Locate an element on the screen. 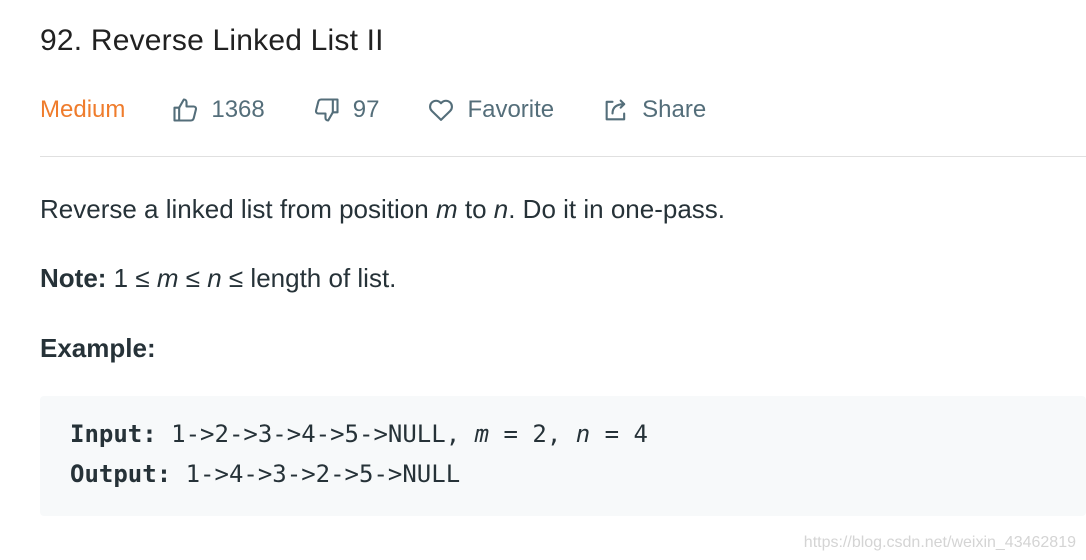 Image resolution: width=1086 pixels, height=560 pixels. note-text: ≤ length of list. is located at coordinates (309, 278).